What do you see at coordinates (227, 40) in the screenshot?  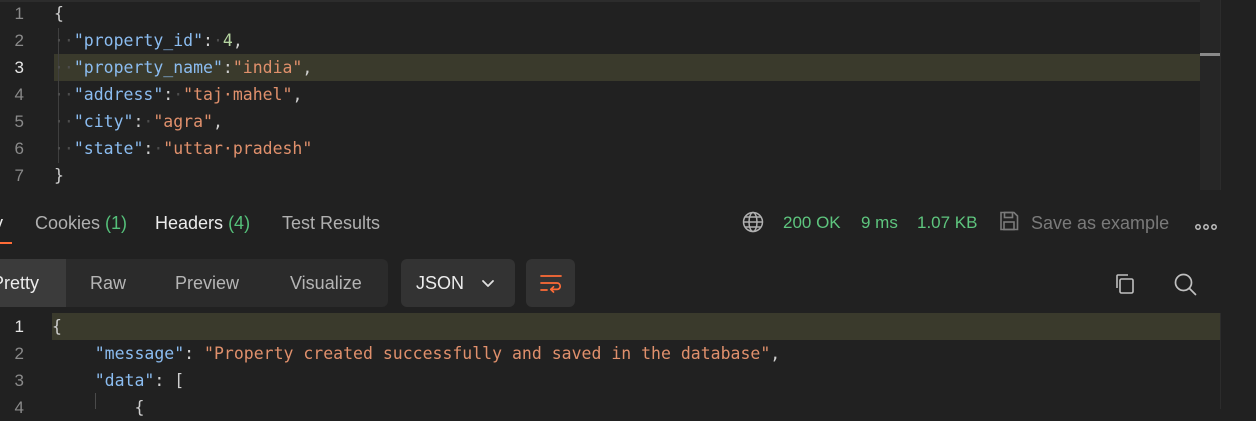 I see `json-number: 4` at bounding box center [227, 40].